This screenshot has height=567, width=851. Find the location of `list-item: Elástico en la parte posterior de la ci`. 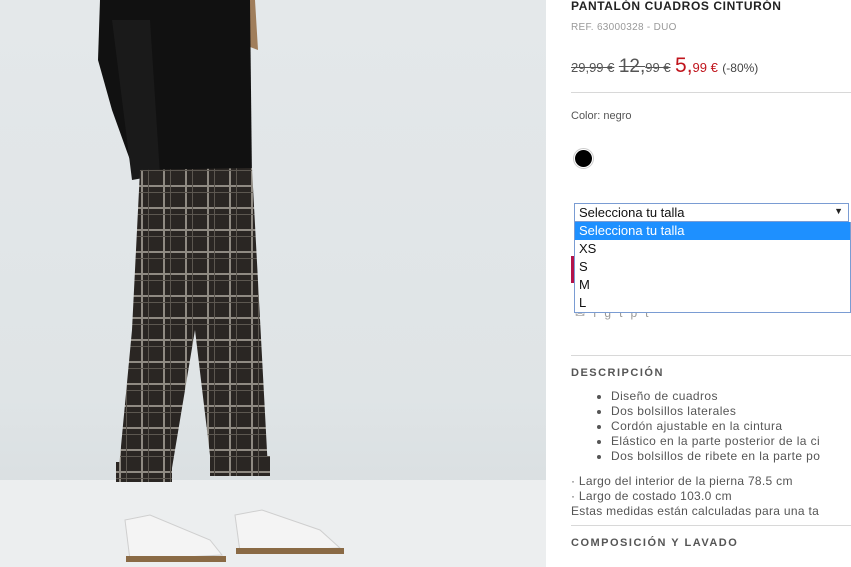

list-item: Elástico en la parte posterior de la ci is located at coordinates (715, 441).